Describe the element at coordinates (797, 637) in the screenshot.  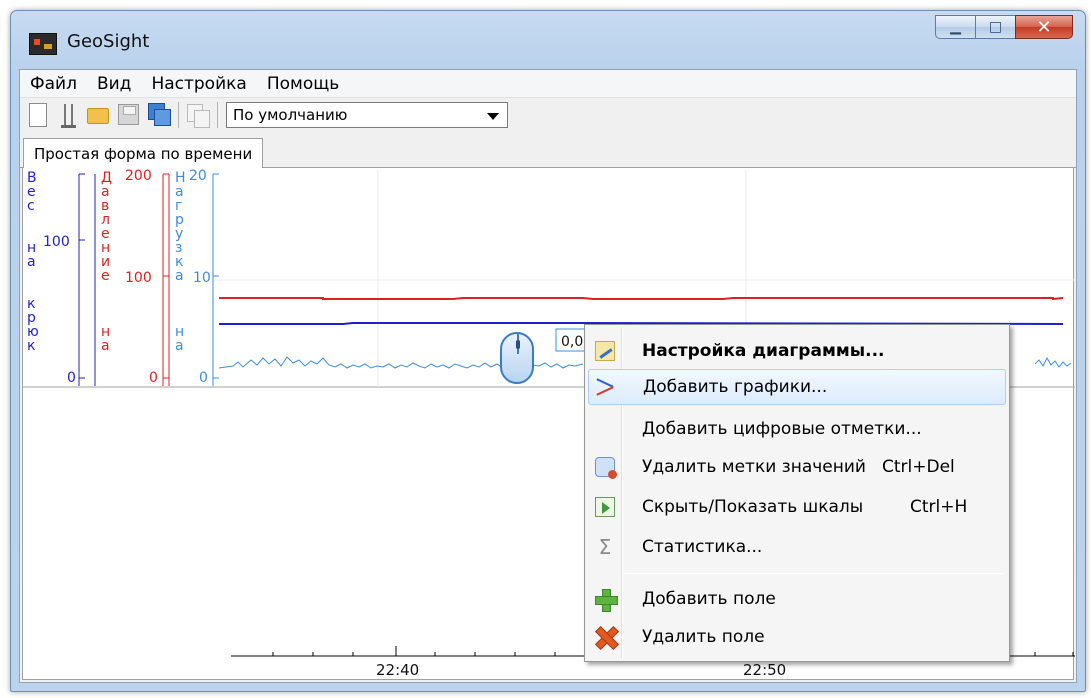
I see `menu-item-delete-field: Удалить поле` at that location.